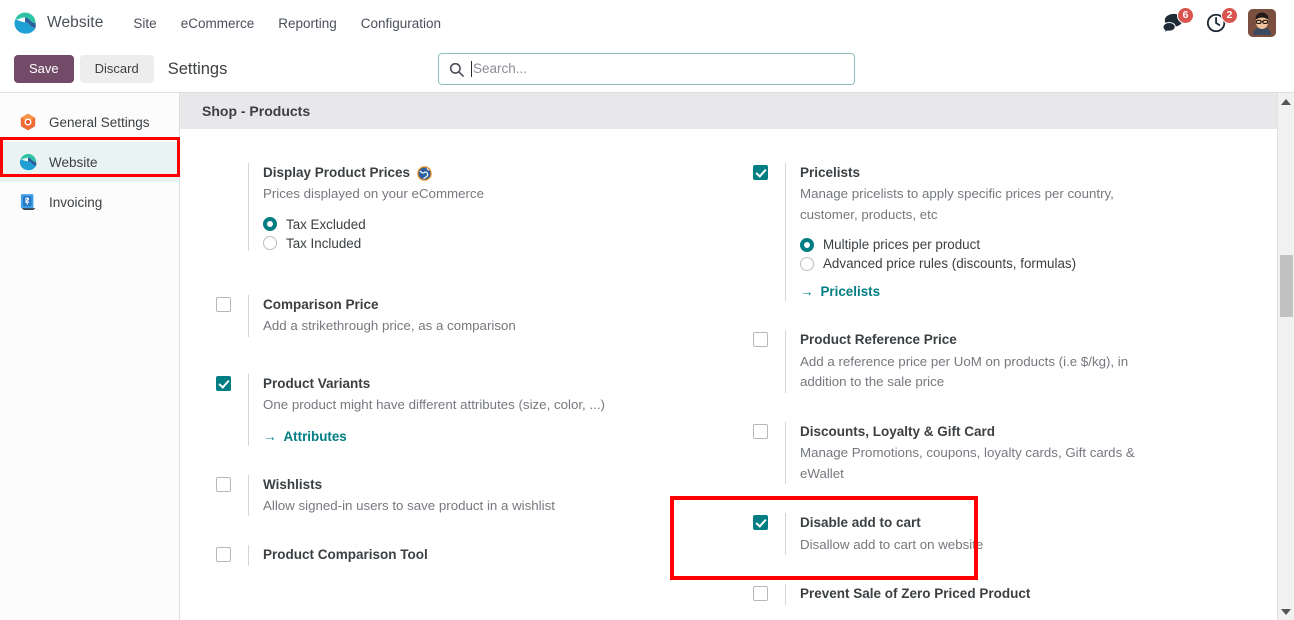  I want to click on activities-button: 2, so click(1221, 21).